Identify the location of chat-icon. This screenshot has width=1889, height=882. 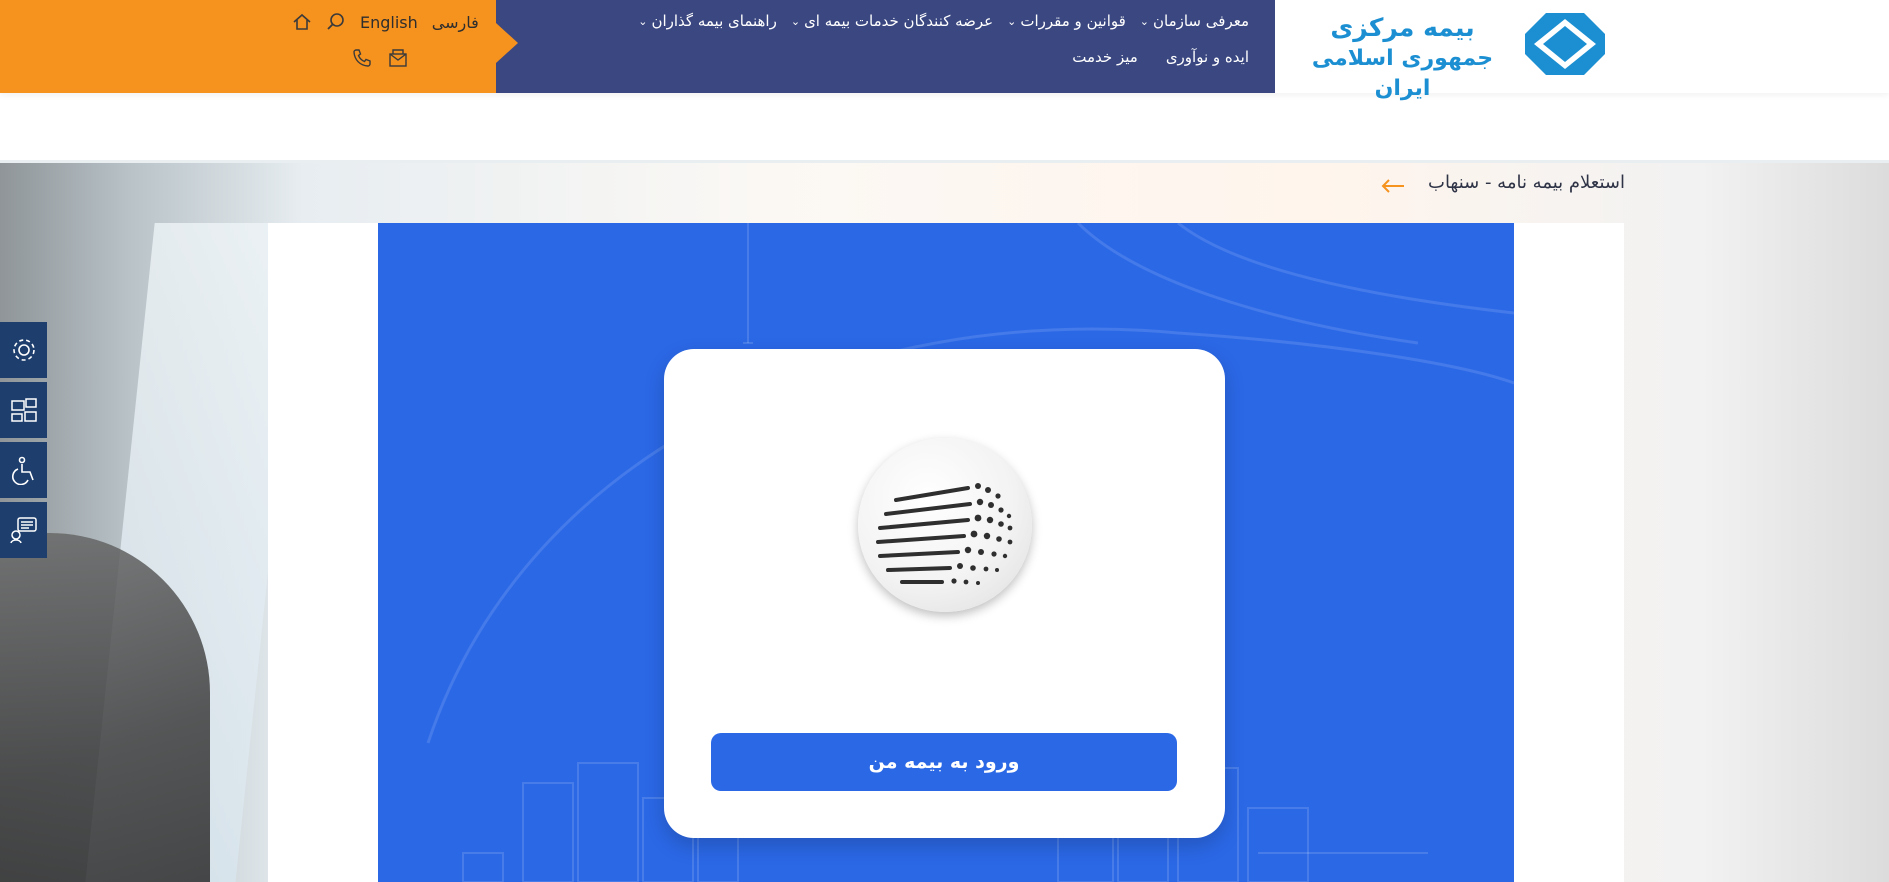
(24, 530).